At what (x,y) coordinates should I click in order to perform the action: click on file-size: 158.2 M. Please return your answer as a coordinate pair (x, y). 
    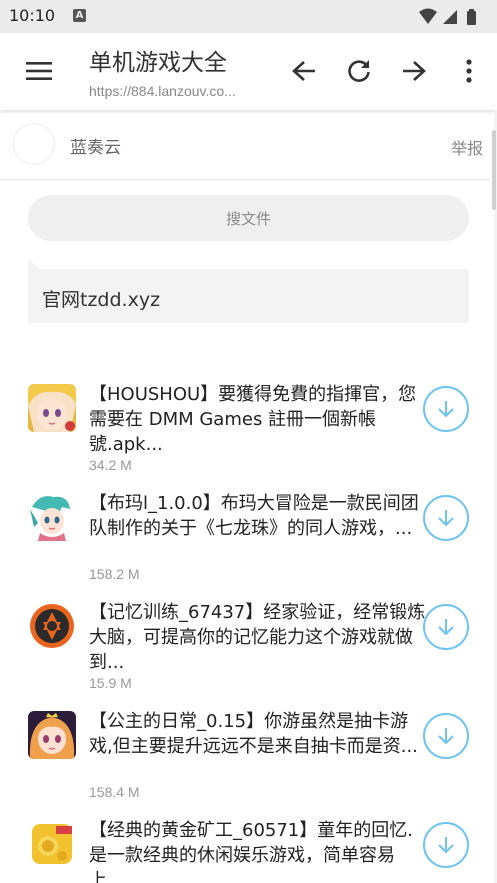
    Looking at the image, I should click on (114, 574).